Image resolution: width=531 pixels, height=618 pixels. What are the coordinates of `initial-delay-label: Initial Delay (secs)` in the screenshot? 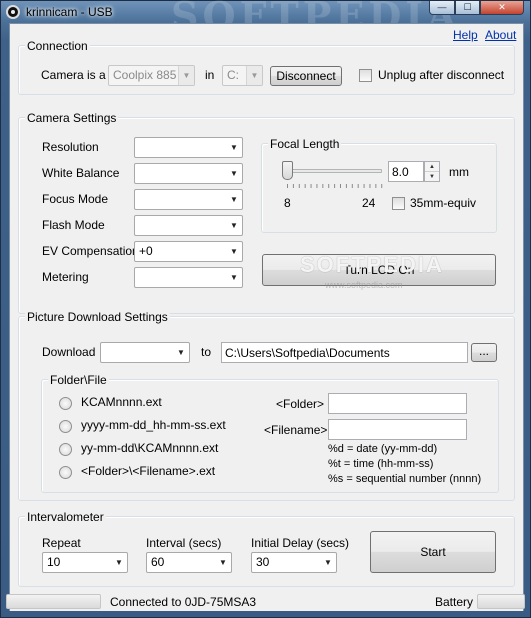 It's located at (300, 543).